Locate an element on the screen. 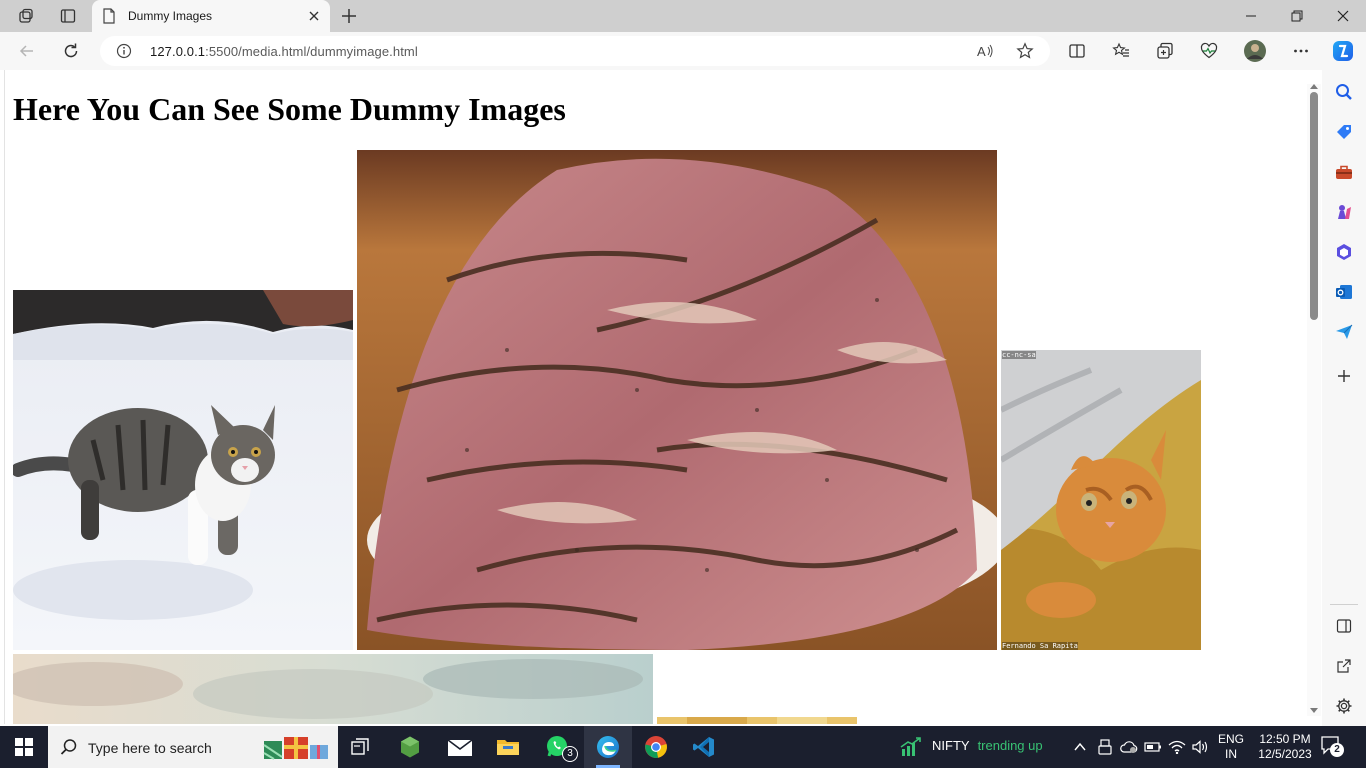 The height and width of the screenshot is (768, 1366). speaker-icon is located at coordinates (1200, 747).